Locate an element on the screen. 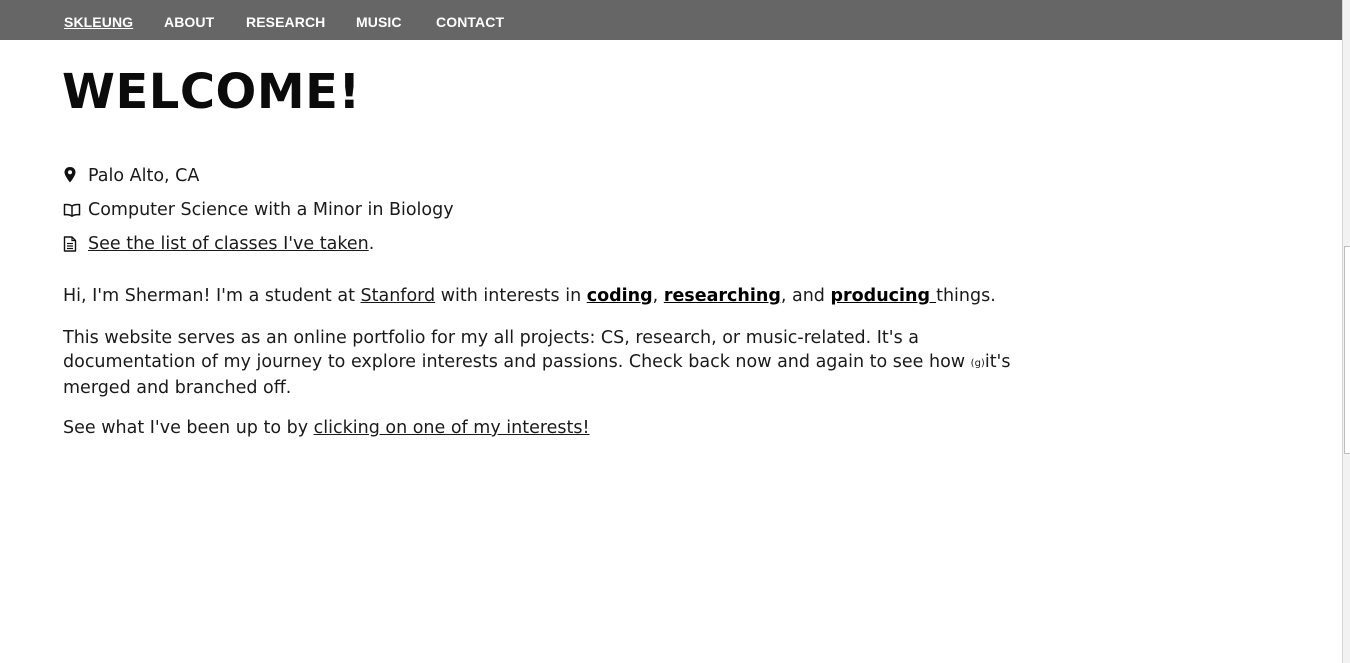 The height and width of the screenshot is (663, 1350). classes-link: See the list of classes I've taken is located at coordinates (228, 244).